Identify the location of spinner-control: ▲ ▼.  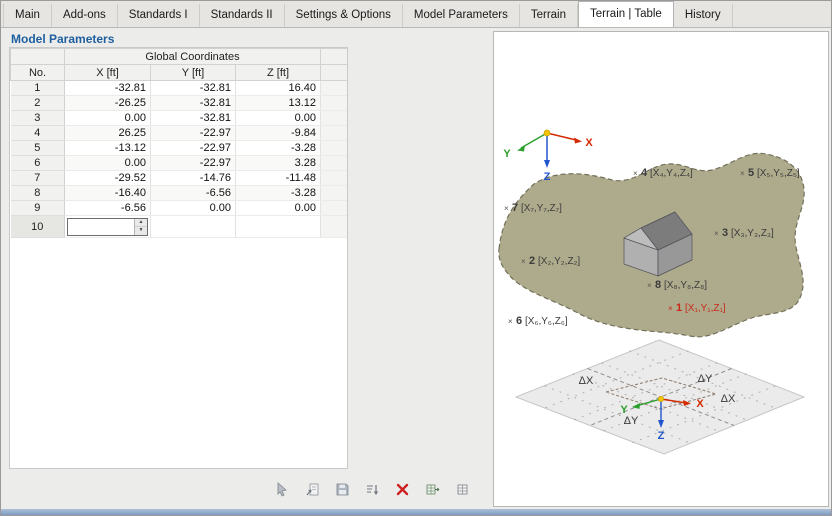
(140, 226).